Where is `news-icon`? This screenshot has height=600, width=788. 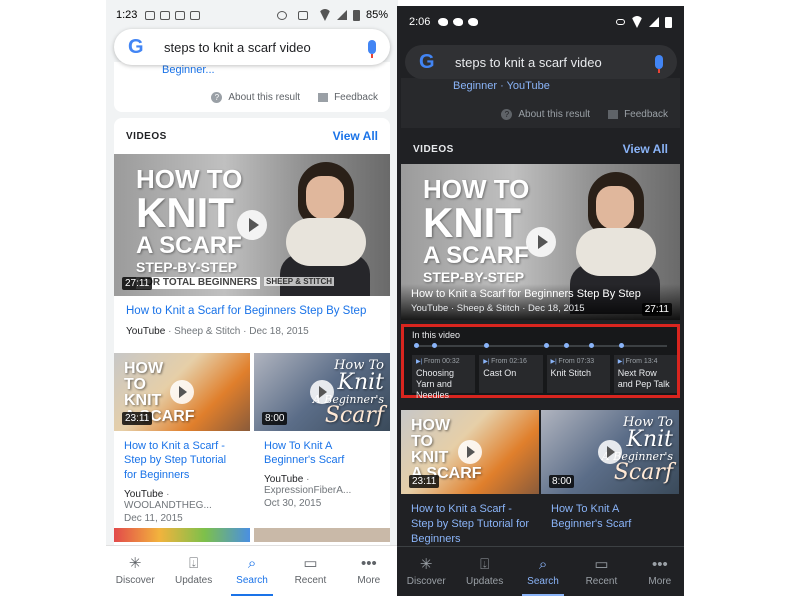
news-icon is located at coordinates (180, 15).